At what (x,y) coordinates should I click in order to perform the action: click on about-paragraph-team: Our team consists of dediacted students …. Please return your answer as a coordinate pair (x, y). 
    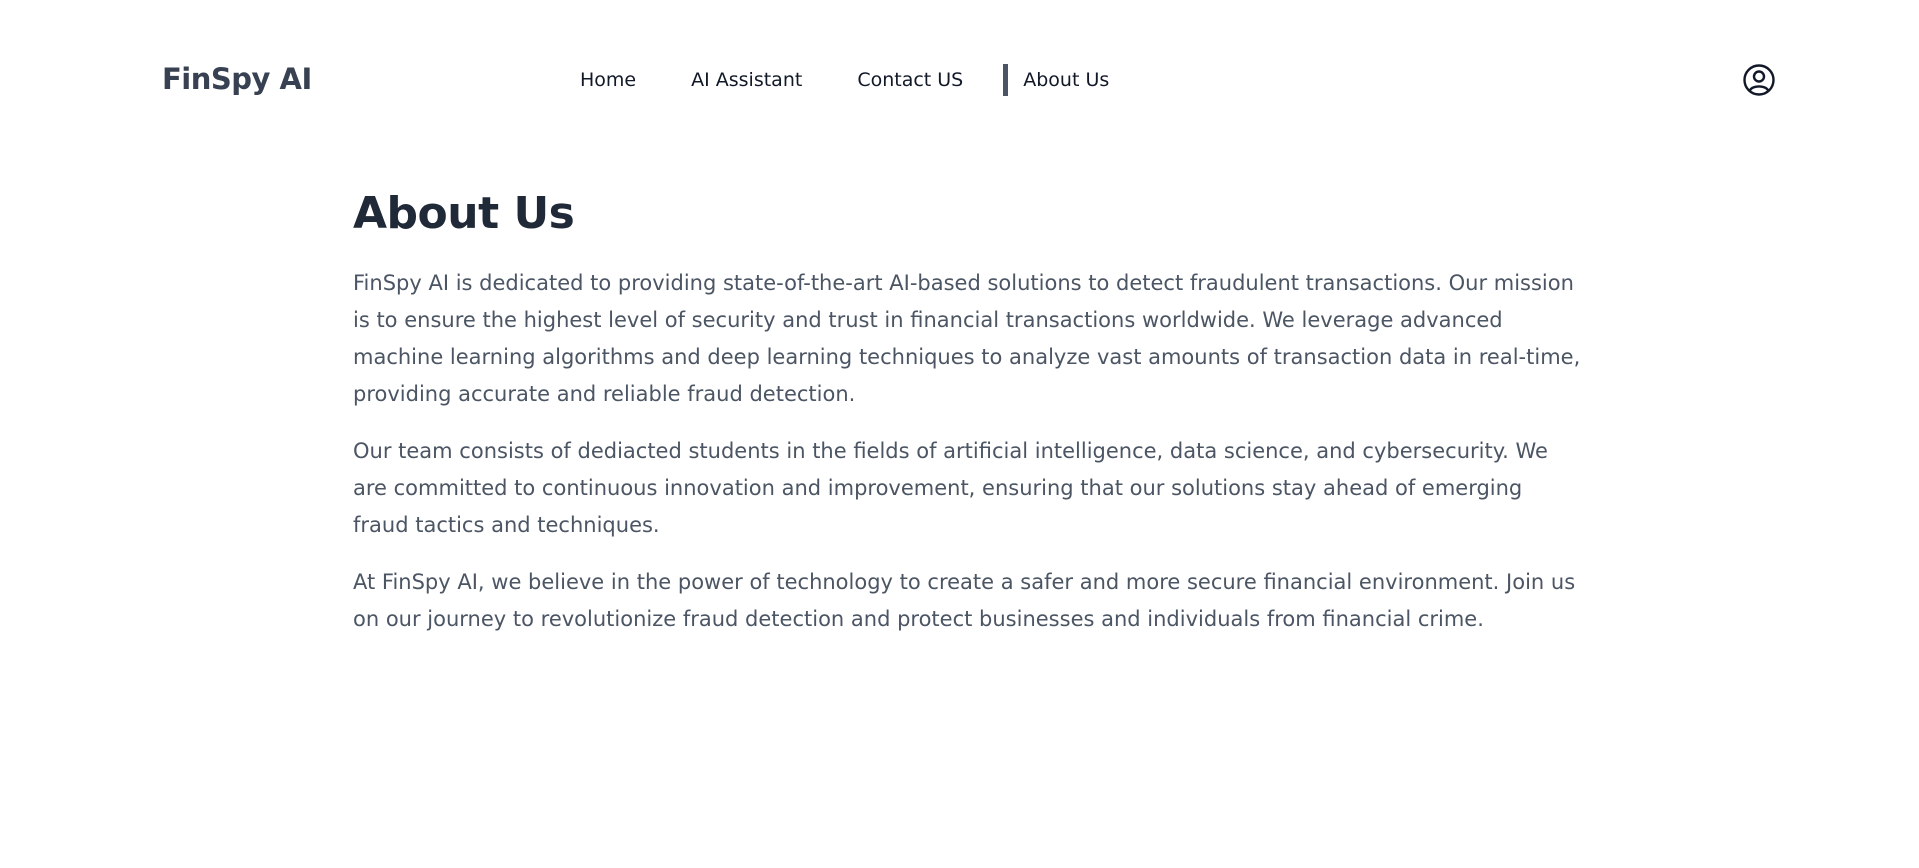
    Looking at the image, I should click on (950, 488).